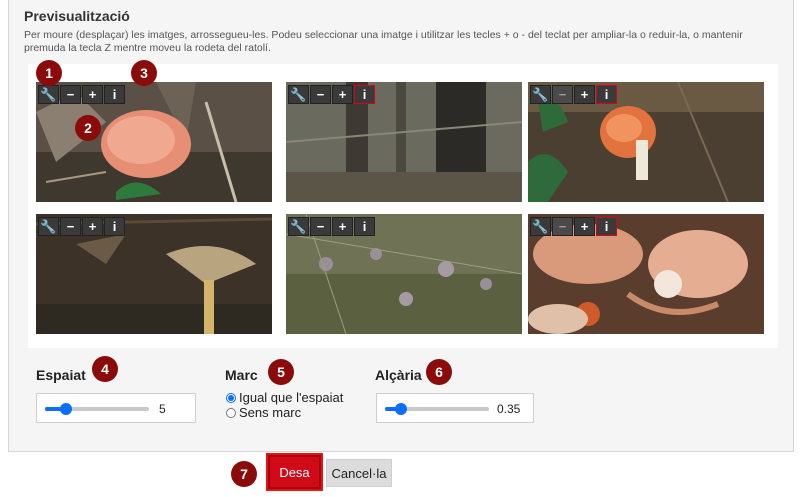  Describe the element at coordinates (455, 408) in the screenshot. I see `height-slider-box: 0.35` at that location.